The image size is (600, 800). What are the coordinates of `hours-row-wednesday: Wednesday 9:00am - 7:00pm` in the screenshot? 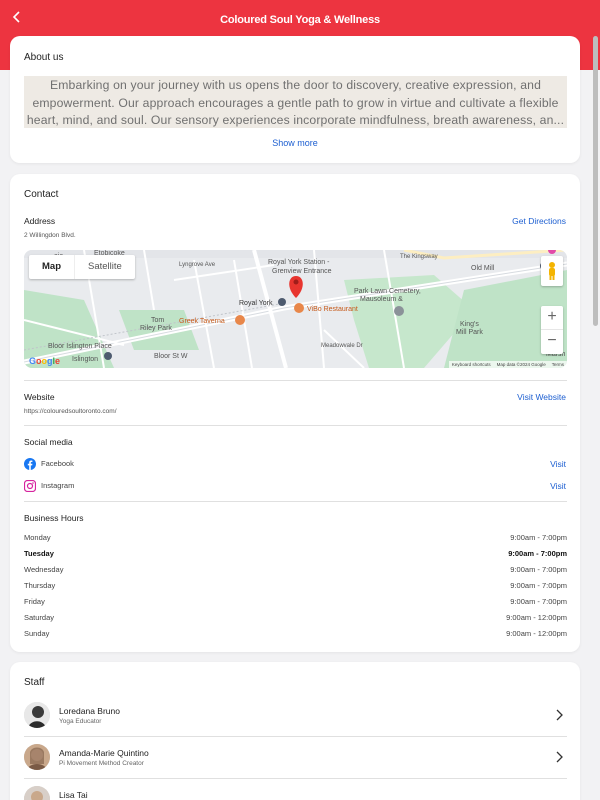 It's located at (295, 569).